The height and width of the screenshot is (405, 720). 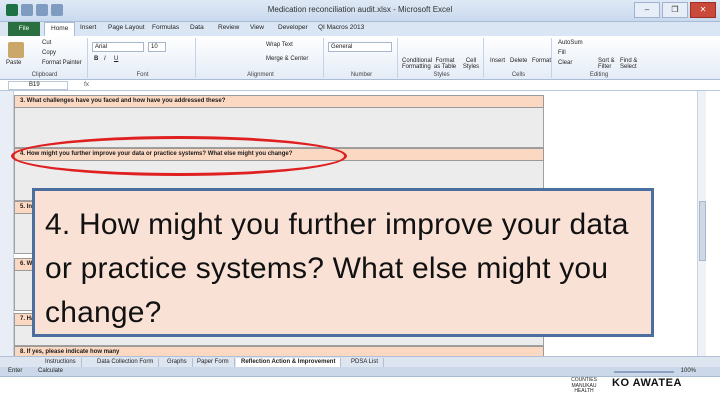 I want to click on paste-icon, so click(x=16, y=50).